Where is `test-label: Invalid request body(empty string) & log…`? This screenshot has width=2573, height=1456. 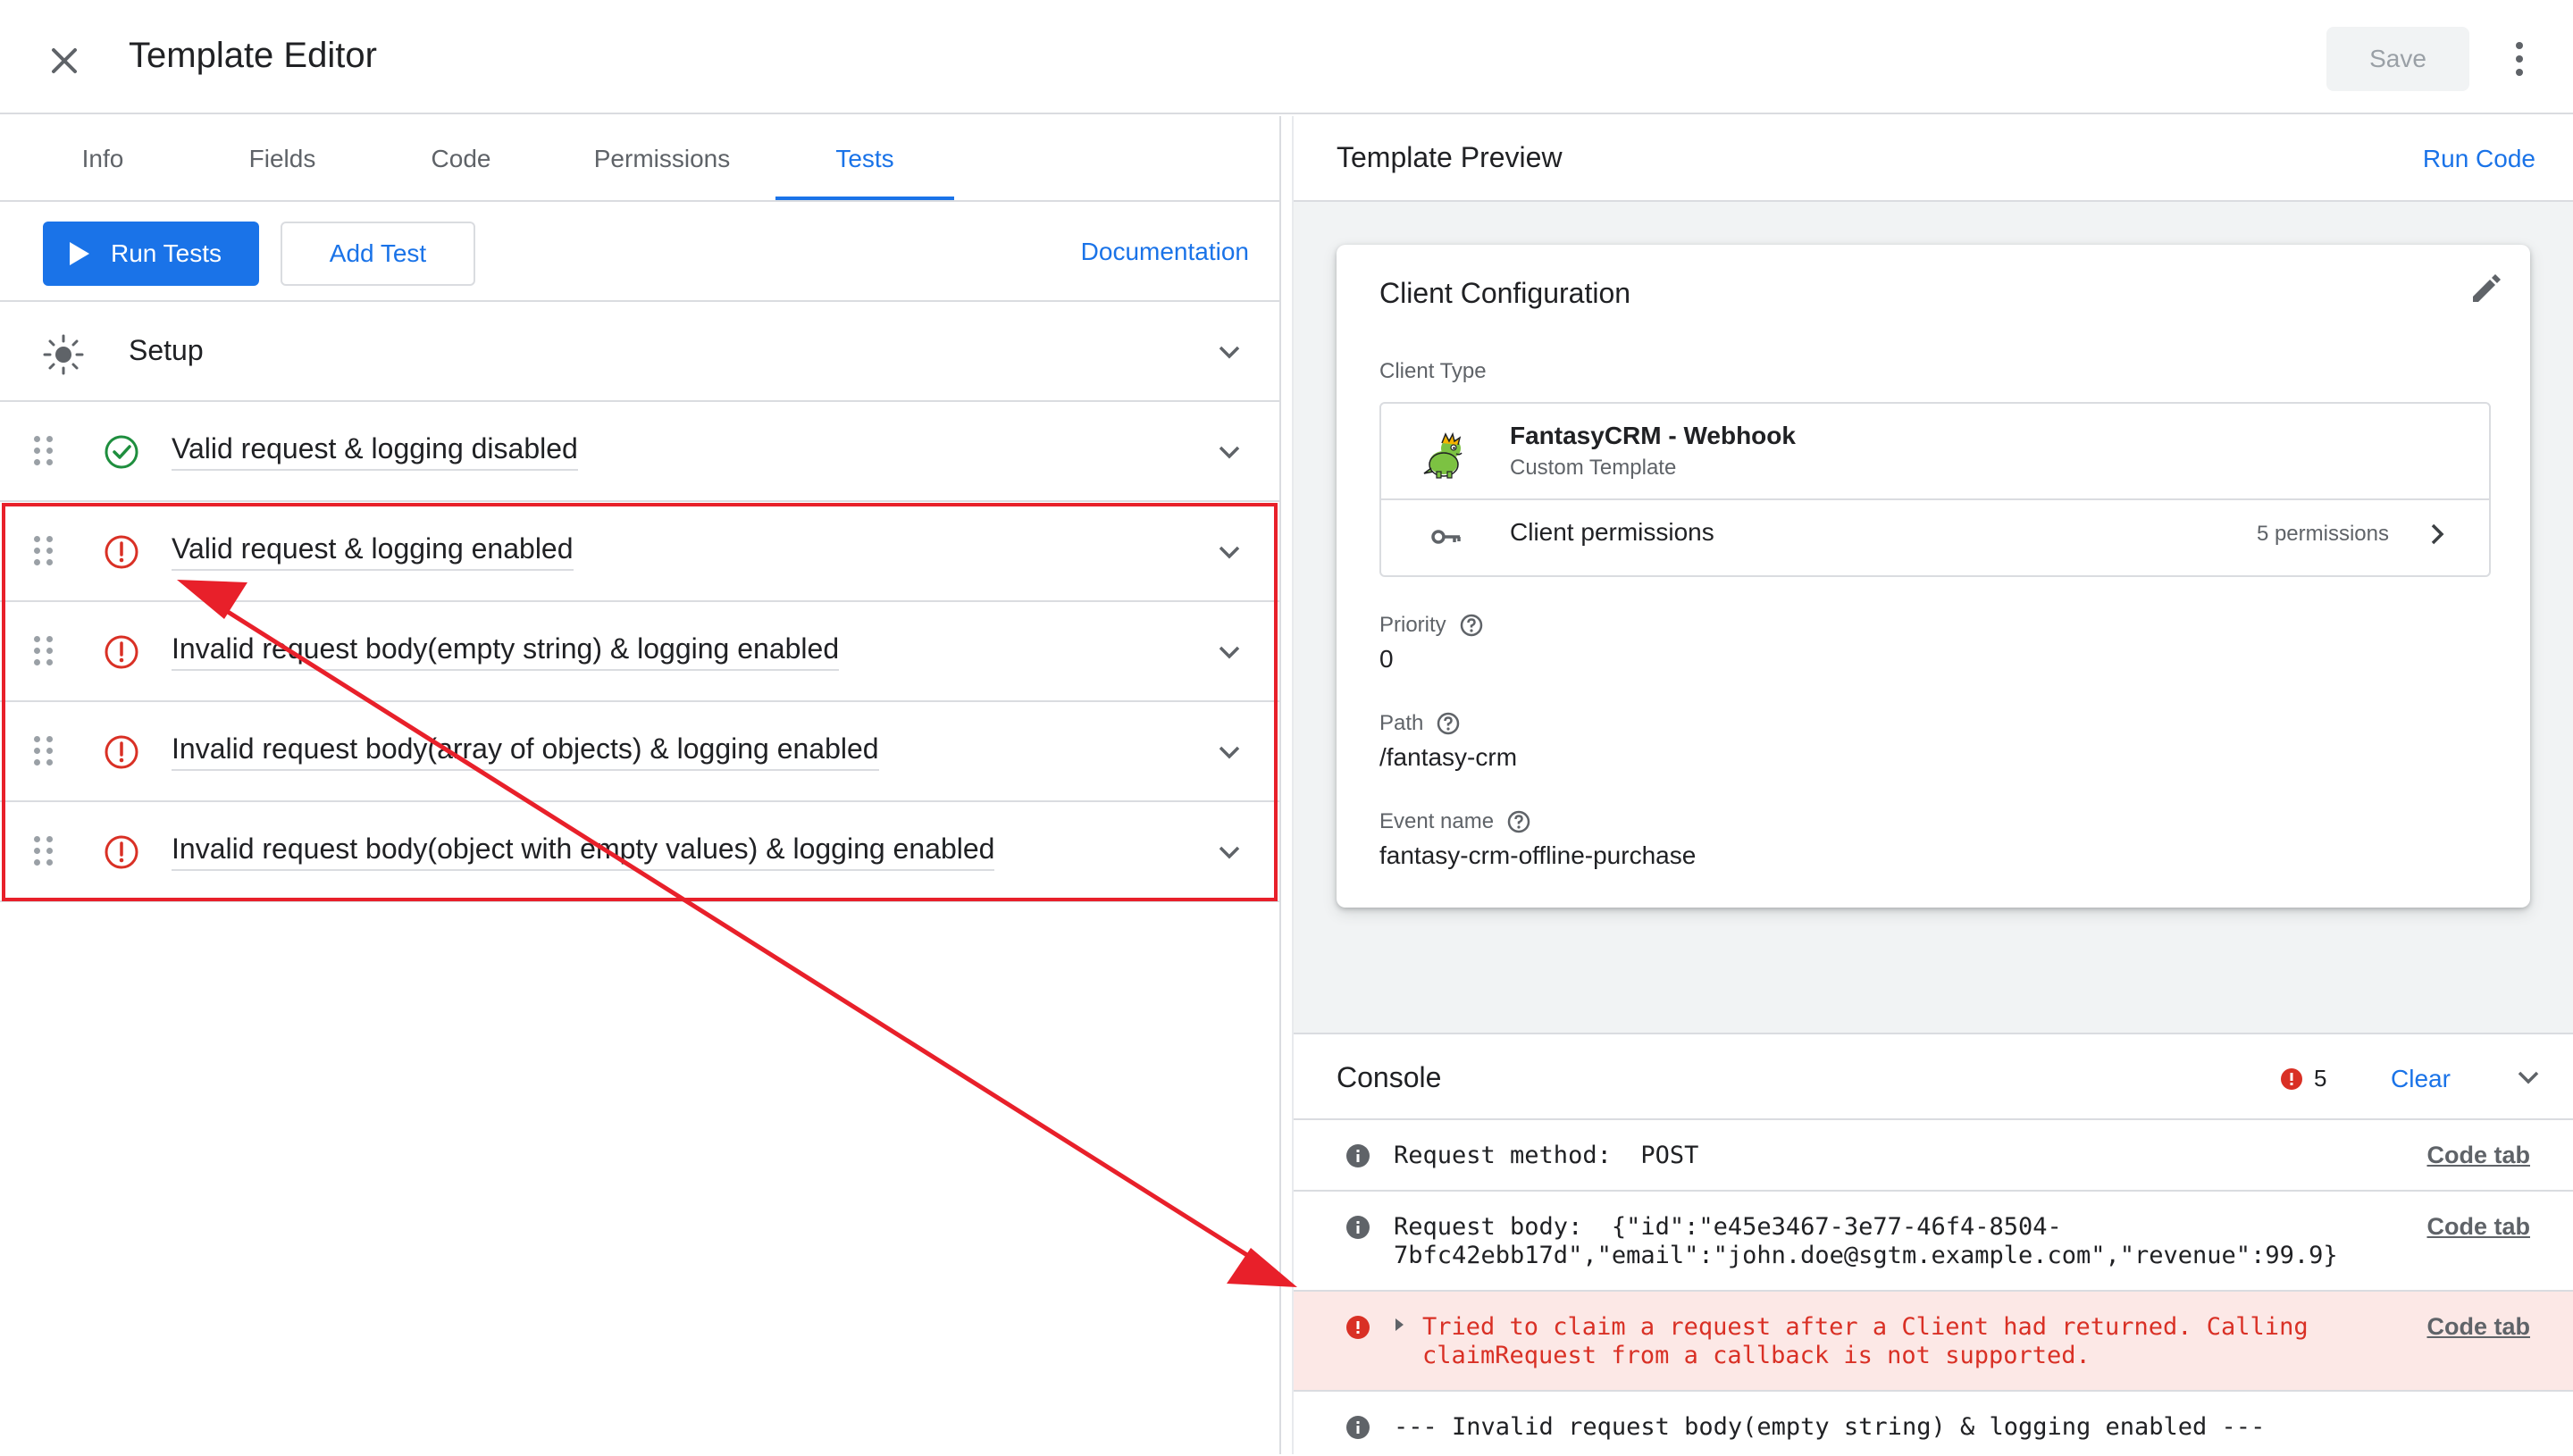
test-label: Invalid request body(empty string) & log… is located at coordinates (506, 651).